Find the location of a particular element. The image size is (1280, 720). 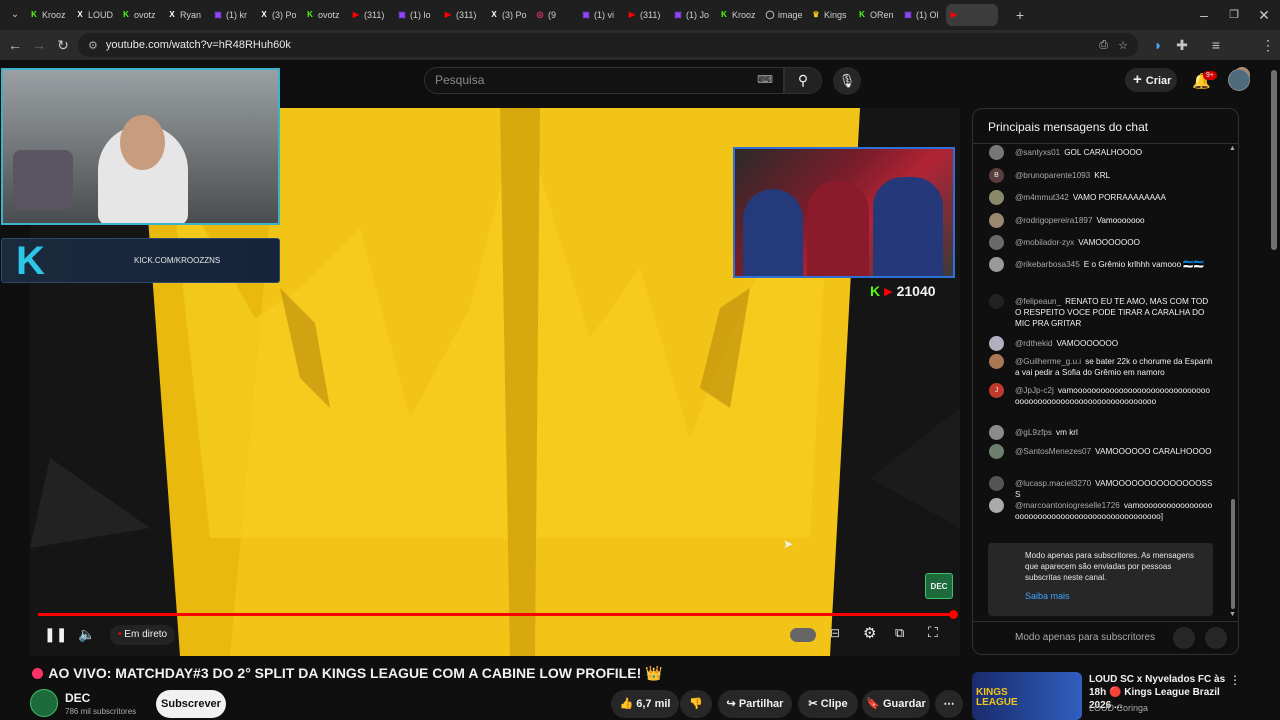

channel-watermark: DEC is located at coordinates (939, 586).